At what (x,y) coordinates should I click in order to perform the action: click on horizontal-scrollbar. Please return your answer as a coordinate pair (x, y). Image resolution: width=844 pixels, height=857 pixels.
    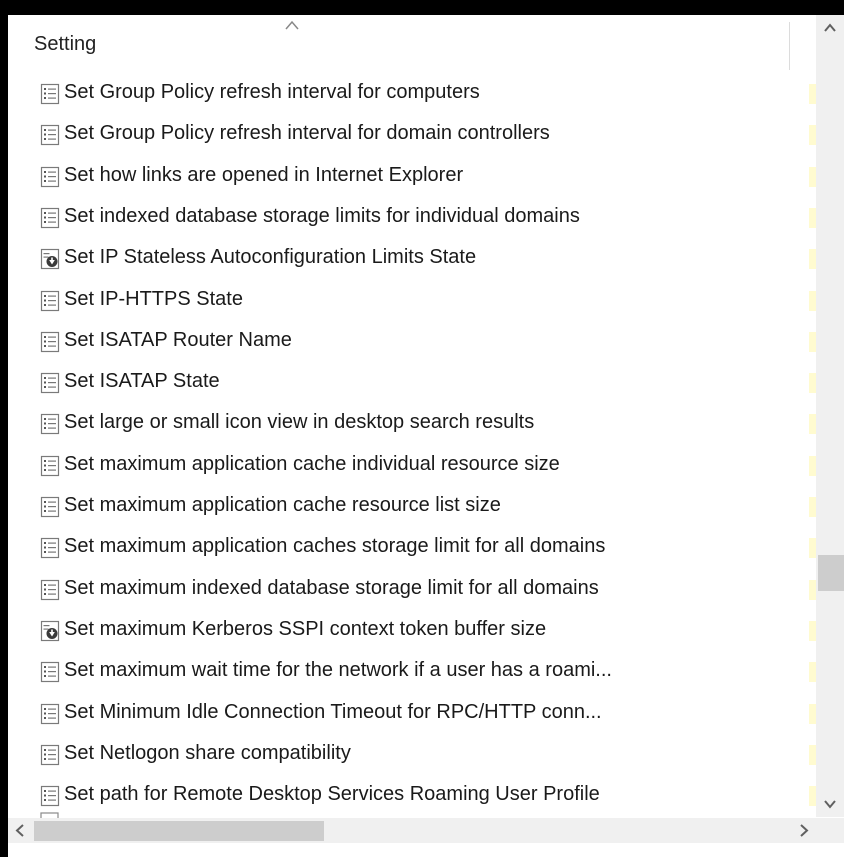
    Looking at the image, I should click on (412, 830).